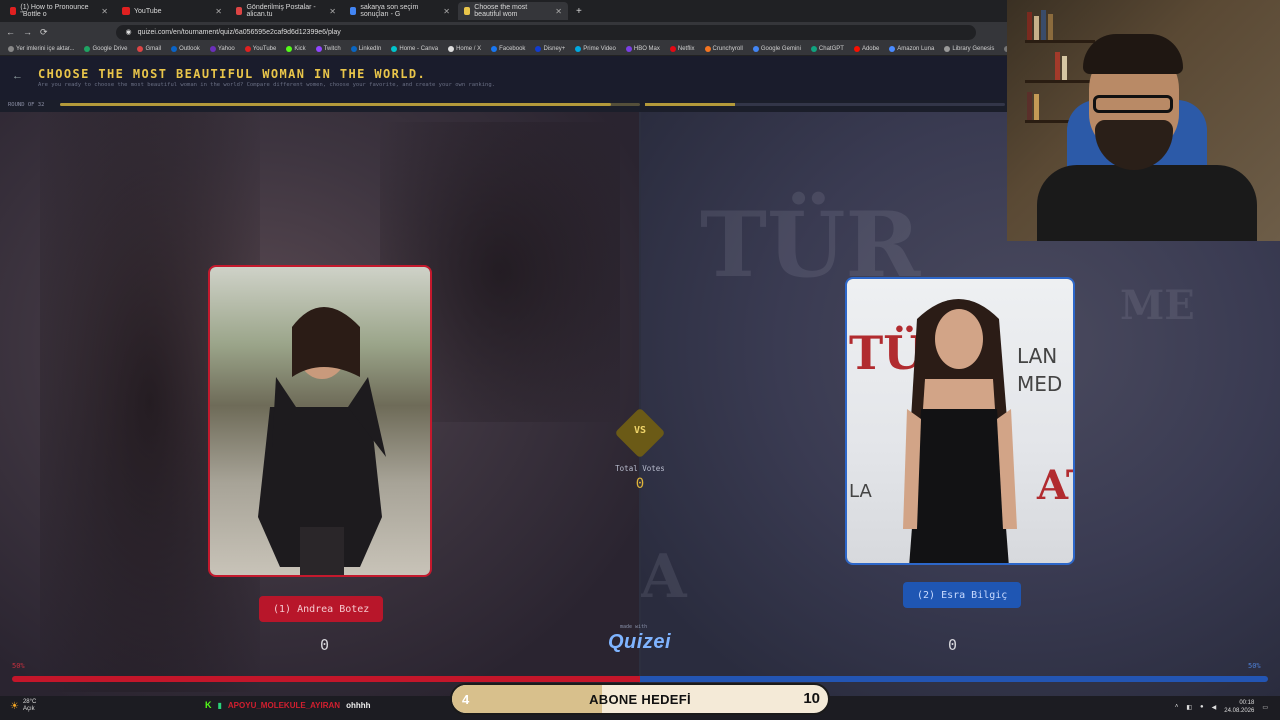 The height and width of the screenshot is (720, 1280). What do you see at coordinates (866, 48) in the screenshot?
I see `bookmark-item: Adobe` at bounding box center [866, 48].